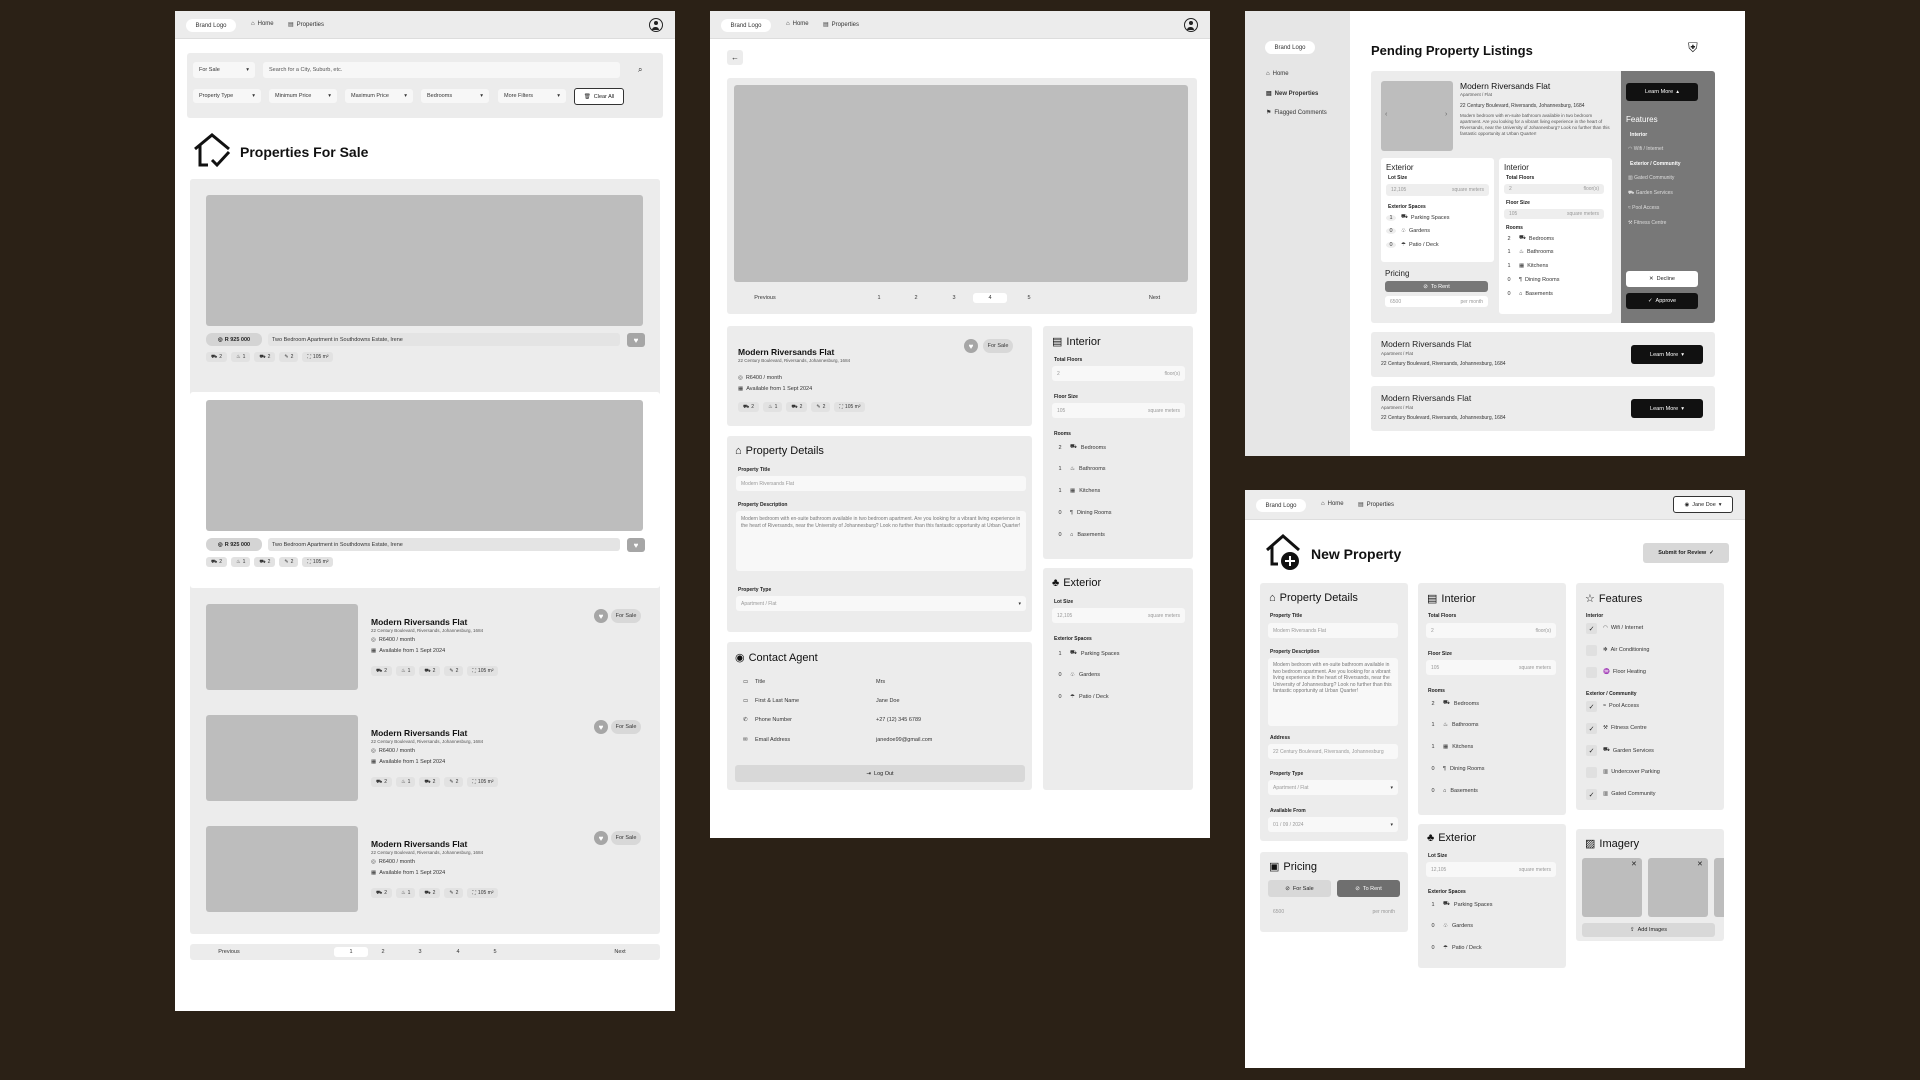  Describe the element at coordinates (441, 70) in the screenshot. I see `search-input: Search for a City, Suburb, etc.` at that location.